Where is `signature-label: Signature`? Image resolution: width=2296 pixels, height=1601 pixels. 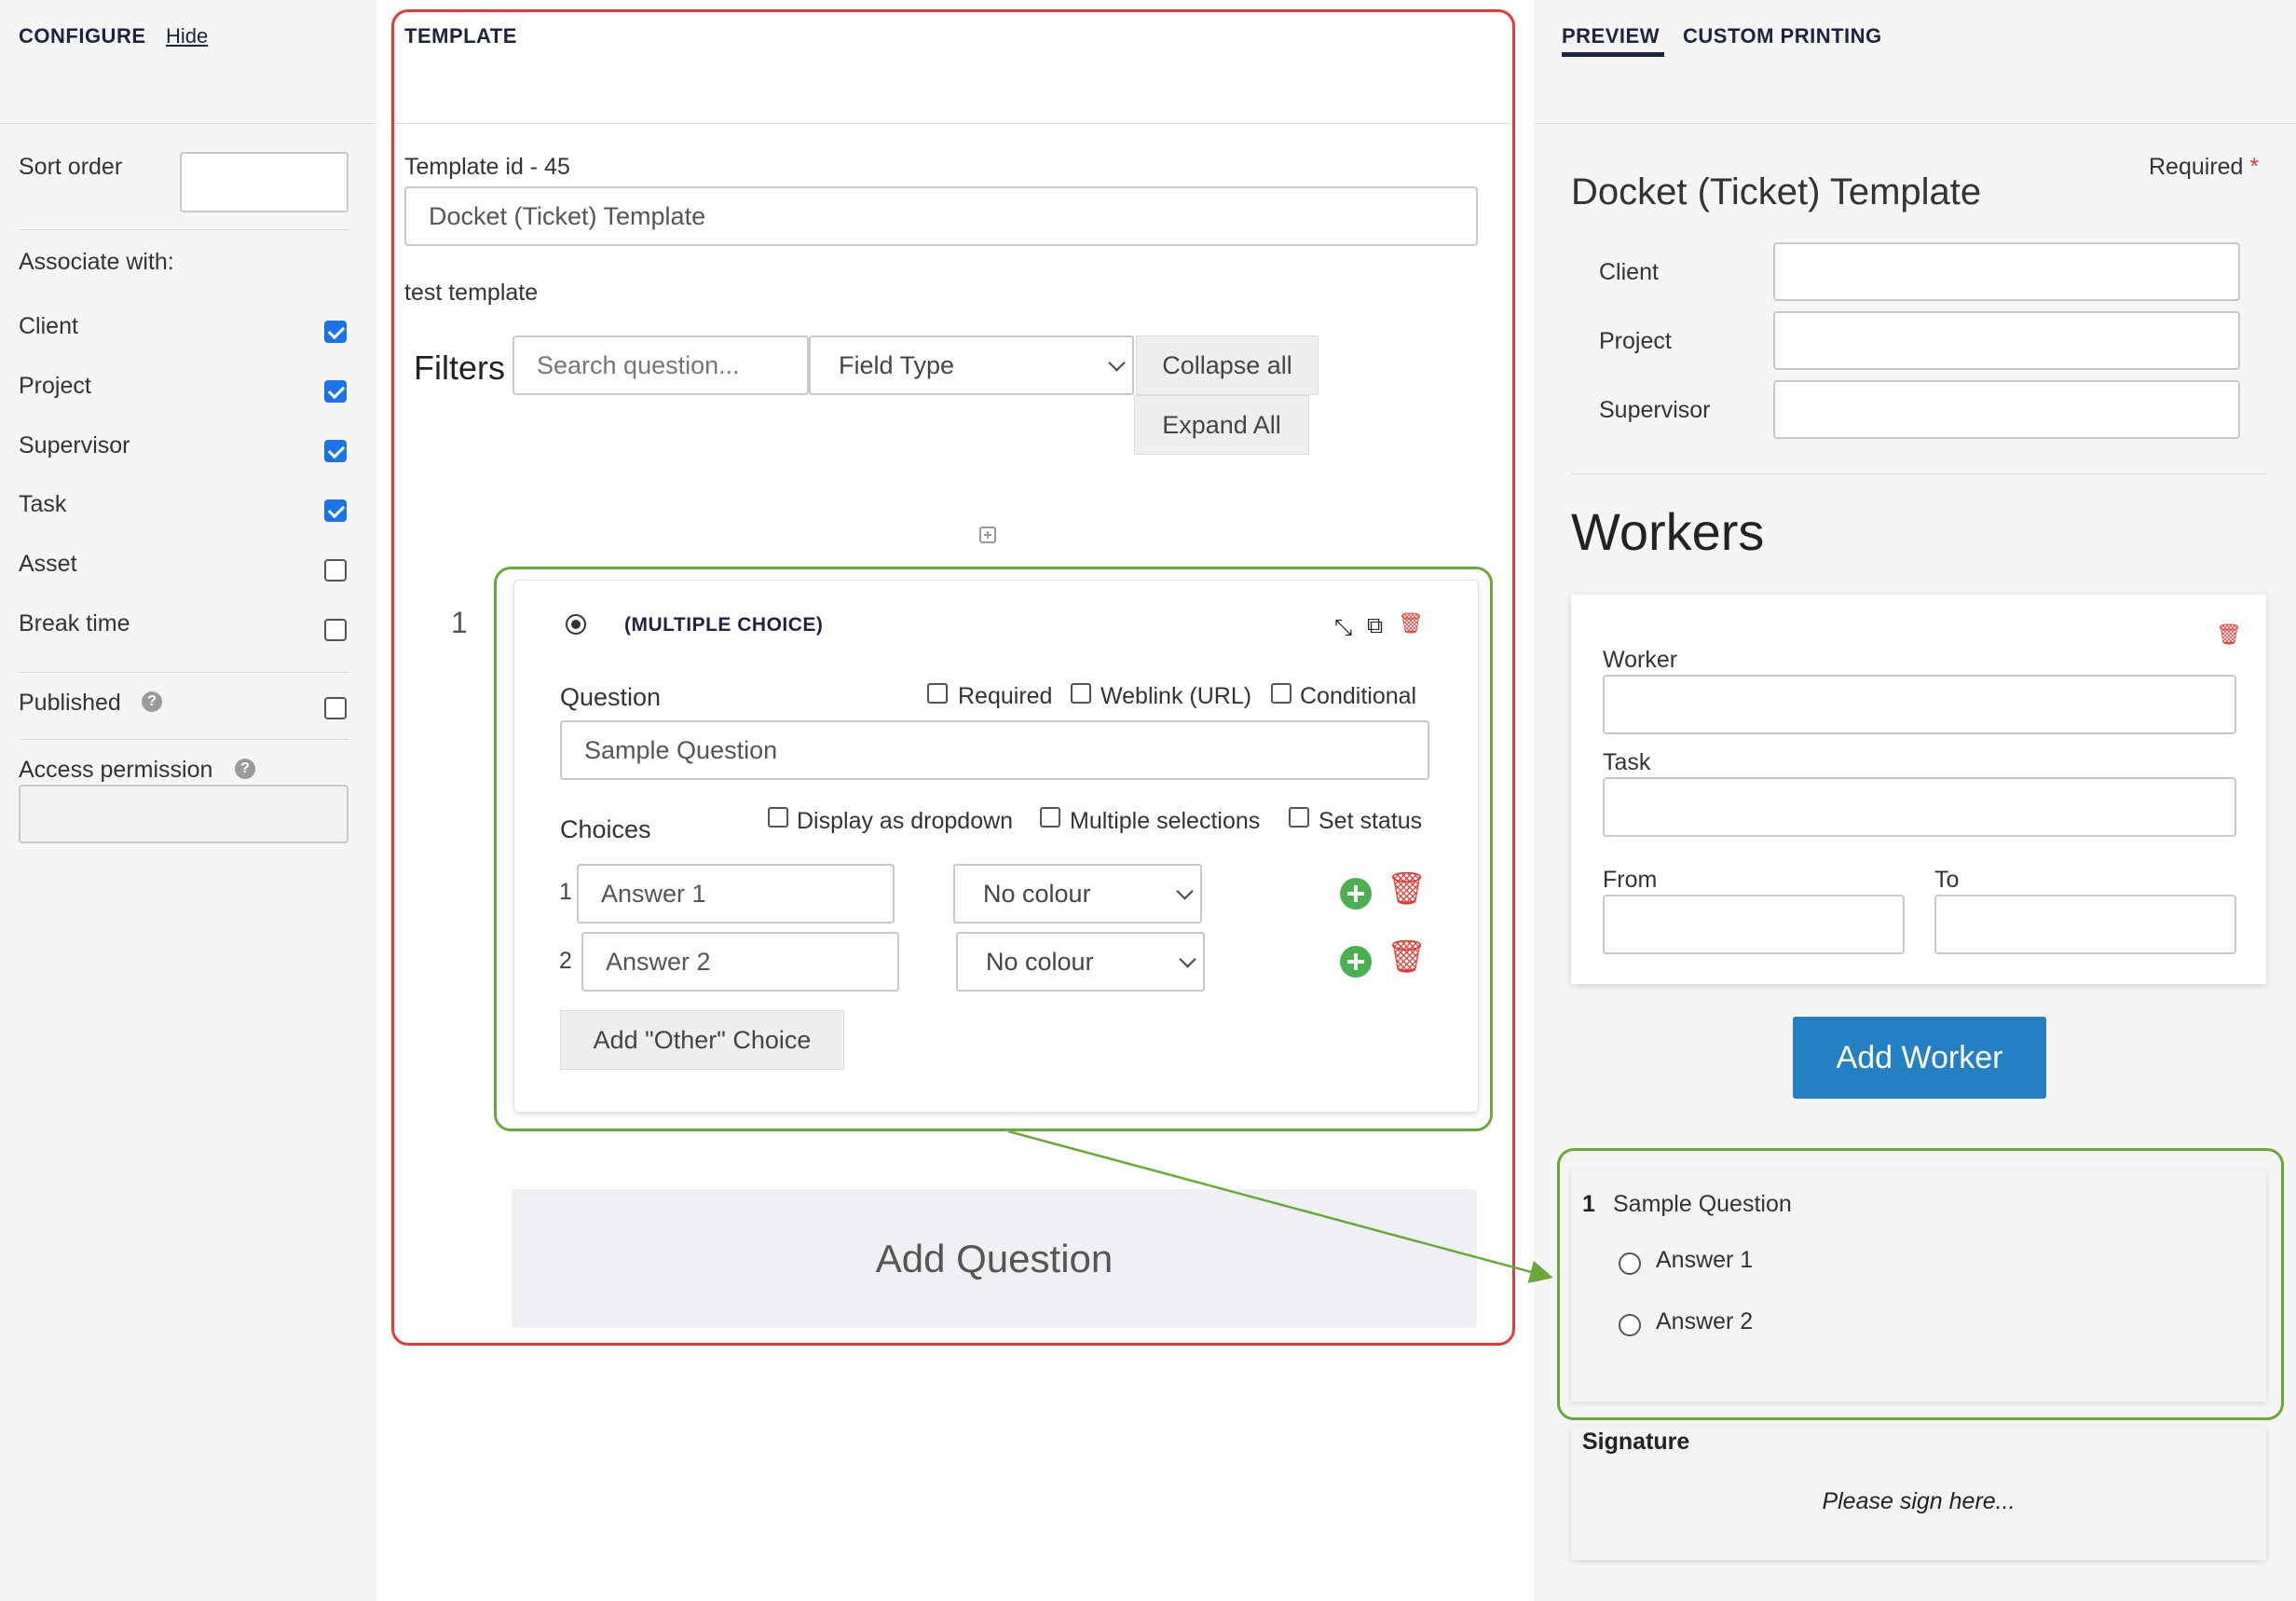
signature-label: Signature is located at coordinates (1636, 1442).